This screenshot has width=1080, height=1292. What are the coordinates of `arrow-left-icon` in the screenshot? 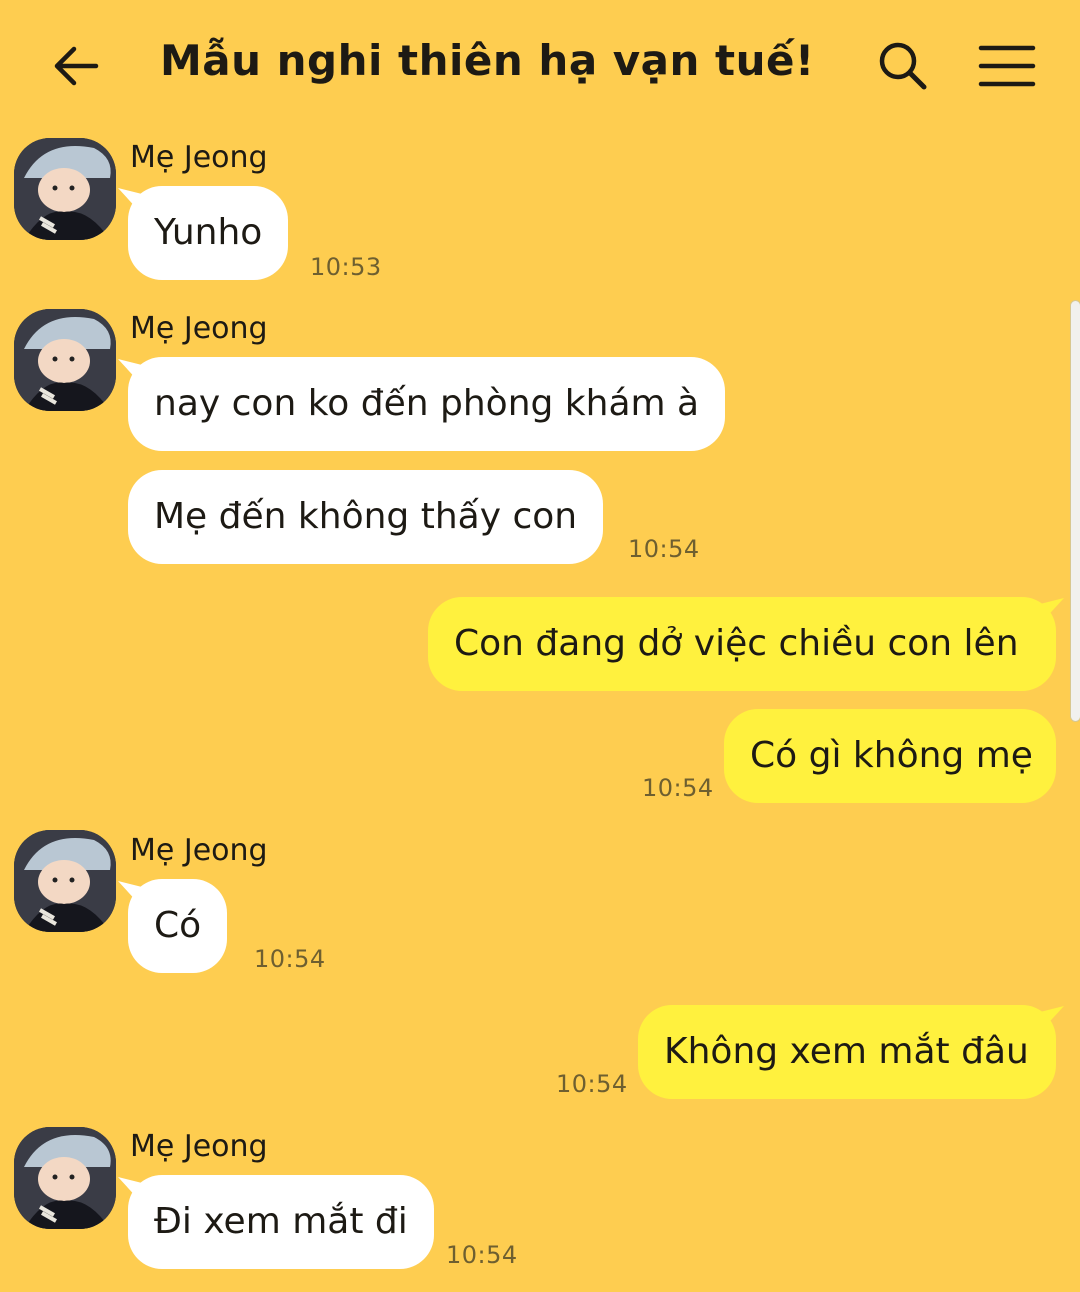 It's located at (76, 66).